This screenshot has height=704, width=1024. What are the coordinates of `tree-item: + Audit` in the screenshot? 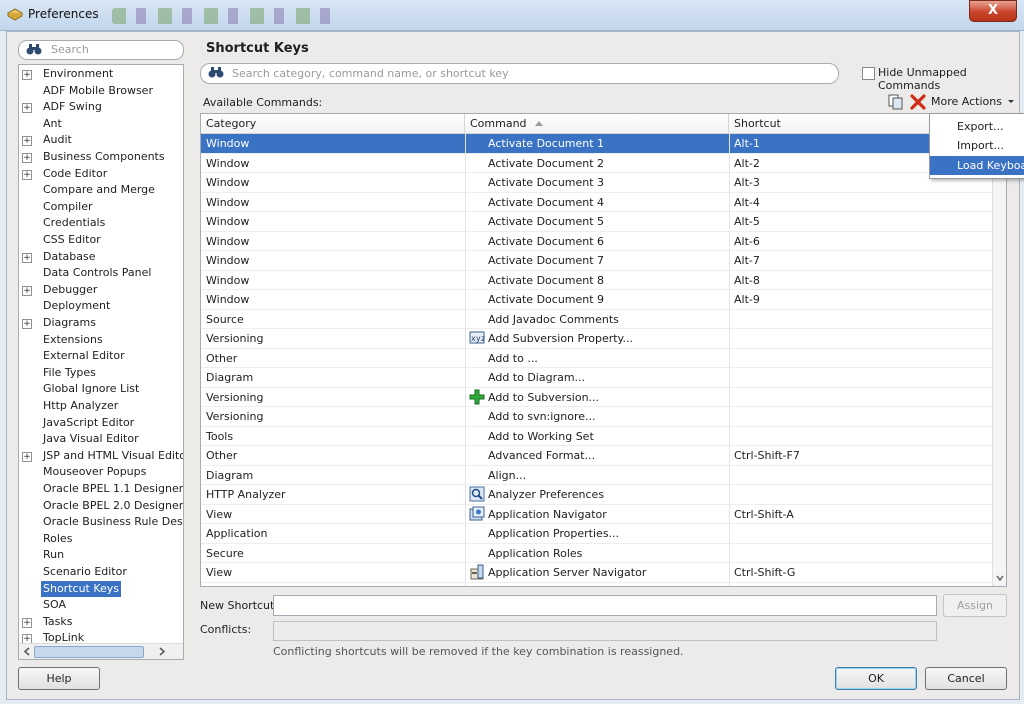 It's located at (101, 140).